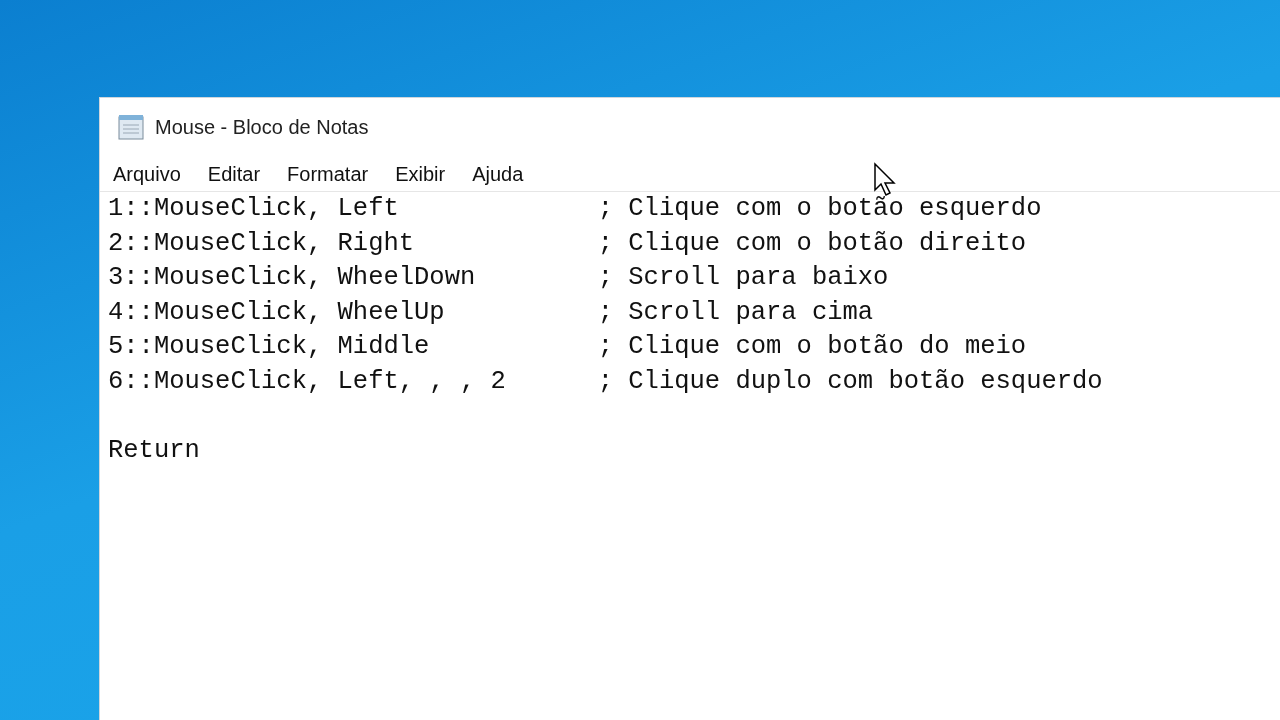 The height and width of the screenshot is (720, 1280). What do you see at coordinates (427, 173) in the screenshot?
I see `menu-item: Exibir` at bounding box center [427, 173].